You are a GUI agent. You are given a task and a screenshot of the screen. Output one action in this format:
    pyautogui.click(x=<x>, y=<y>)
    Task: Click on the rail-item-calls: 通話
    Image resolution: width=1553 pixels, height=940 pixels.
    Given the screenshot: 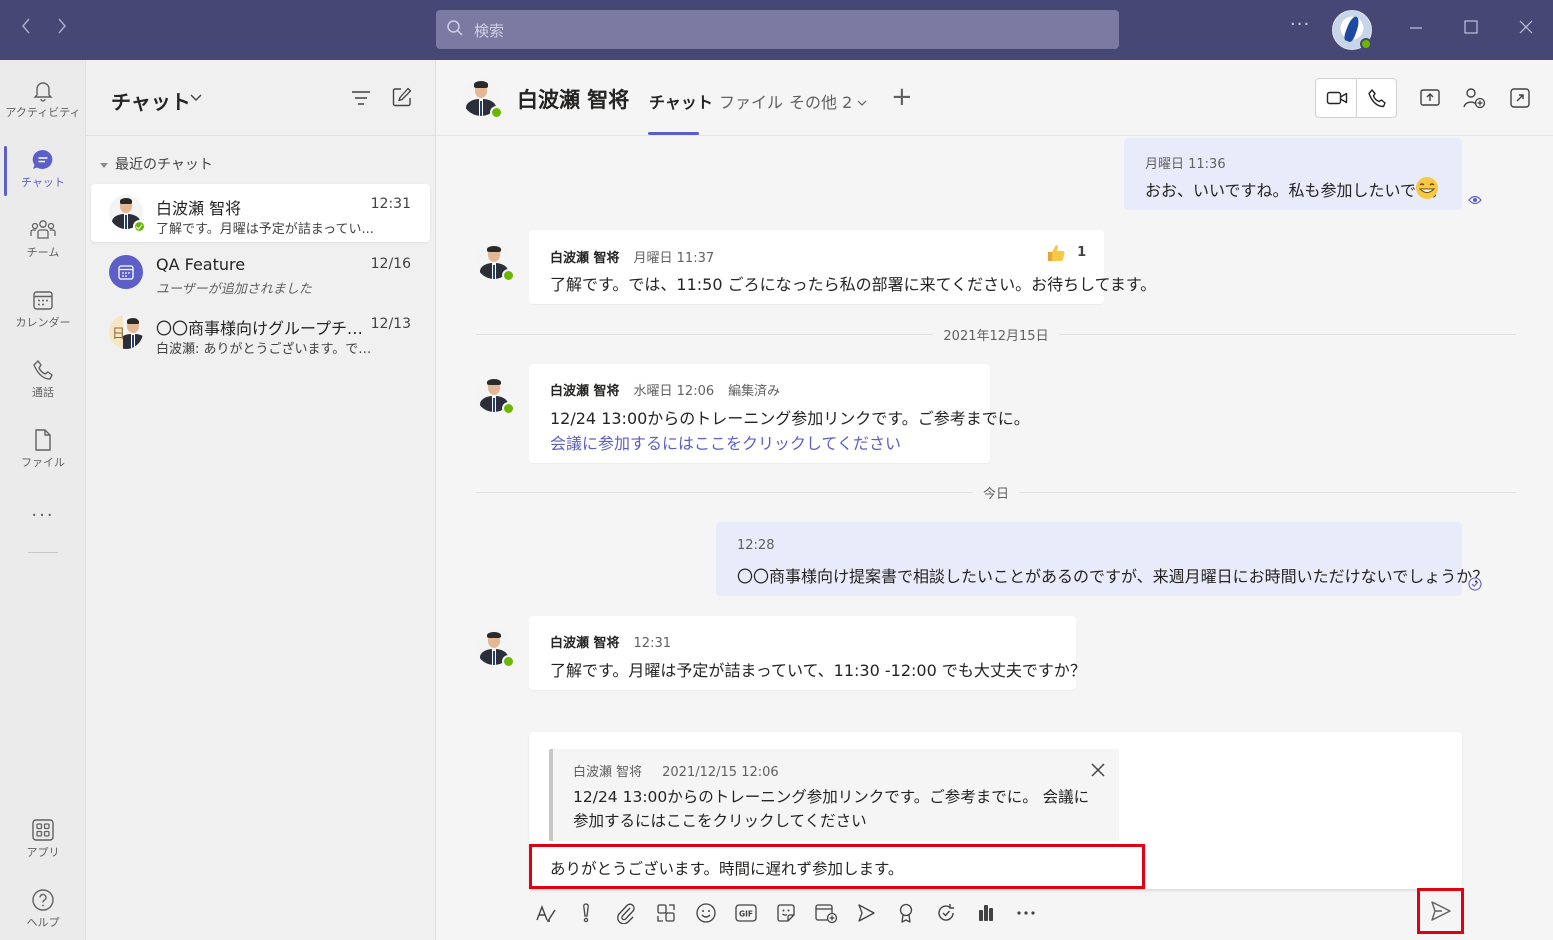 What is the action you would take?
    pyautogui.click(x=43, y=379)
    